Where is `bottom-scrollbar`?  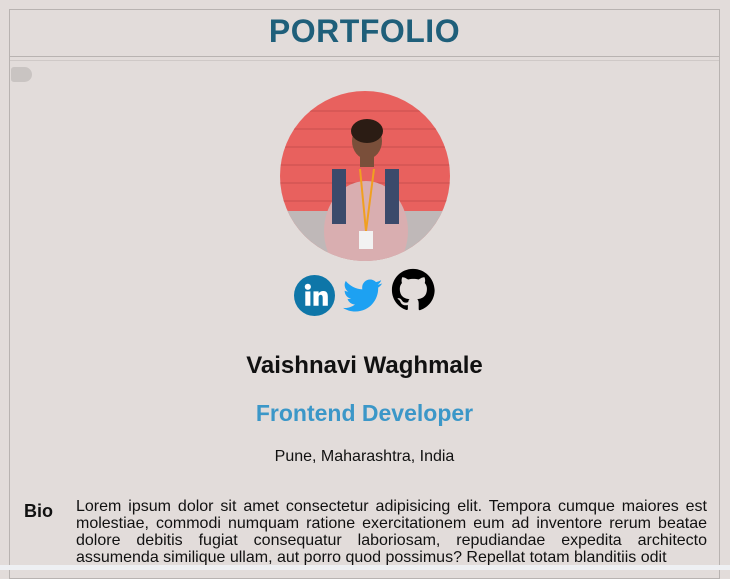 bottom-scrollbar is located at coordinates (365, 567).